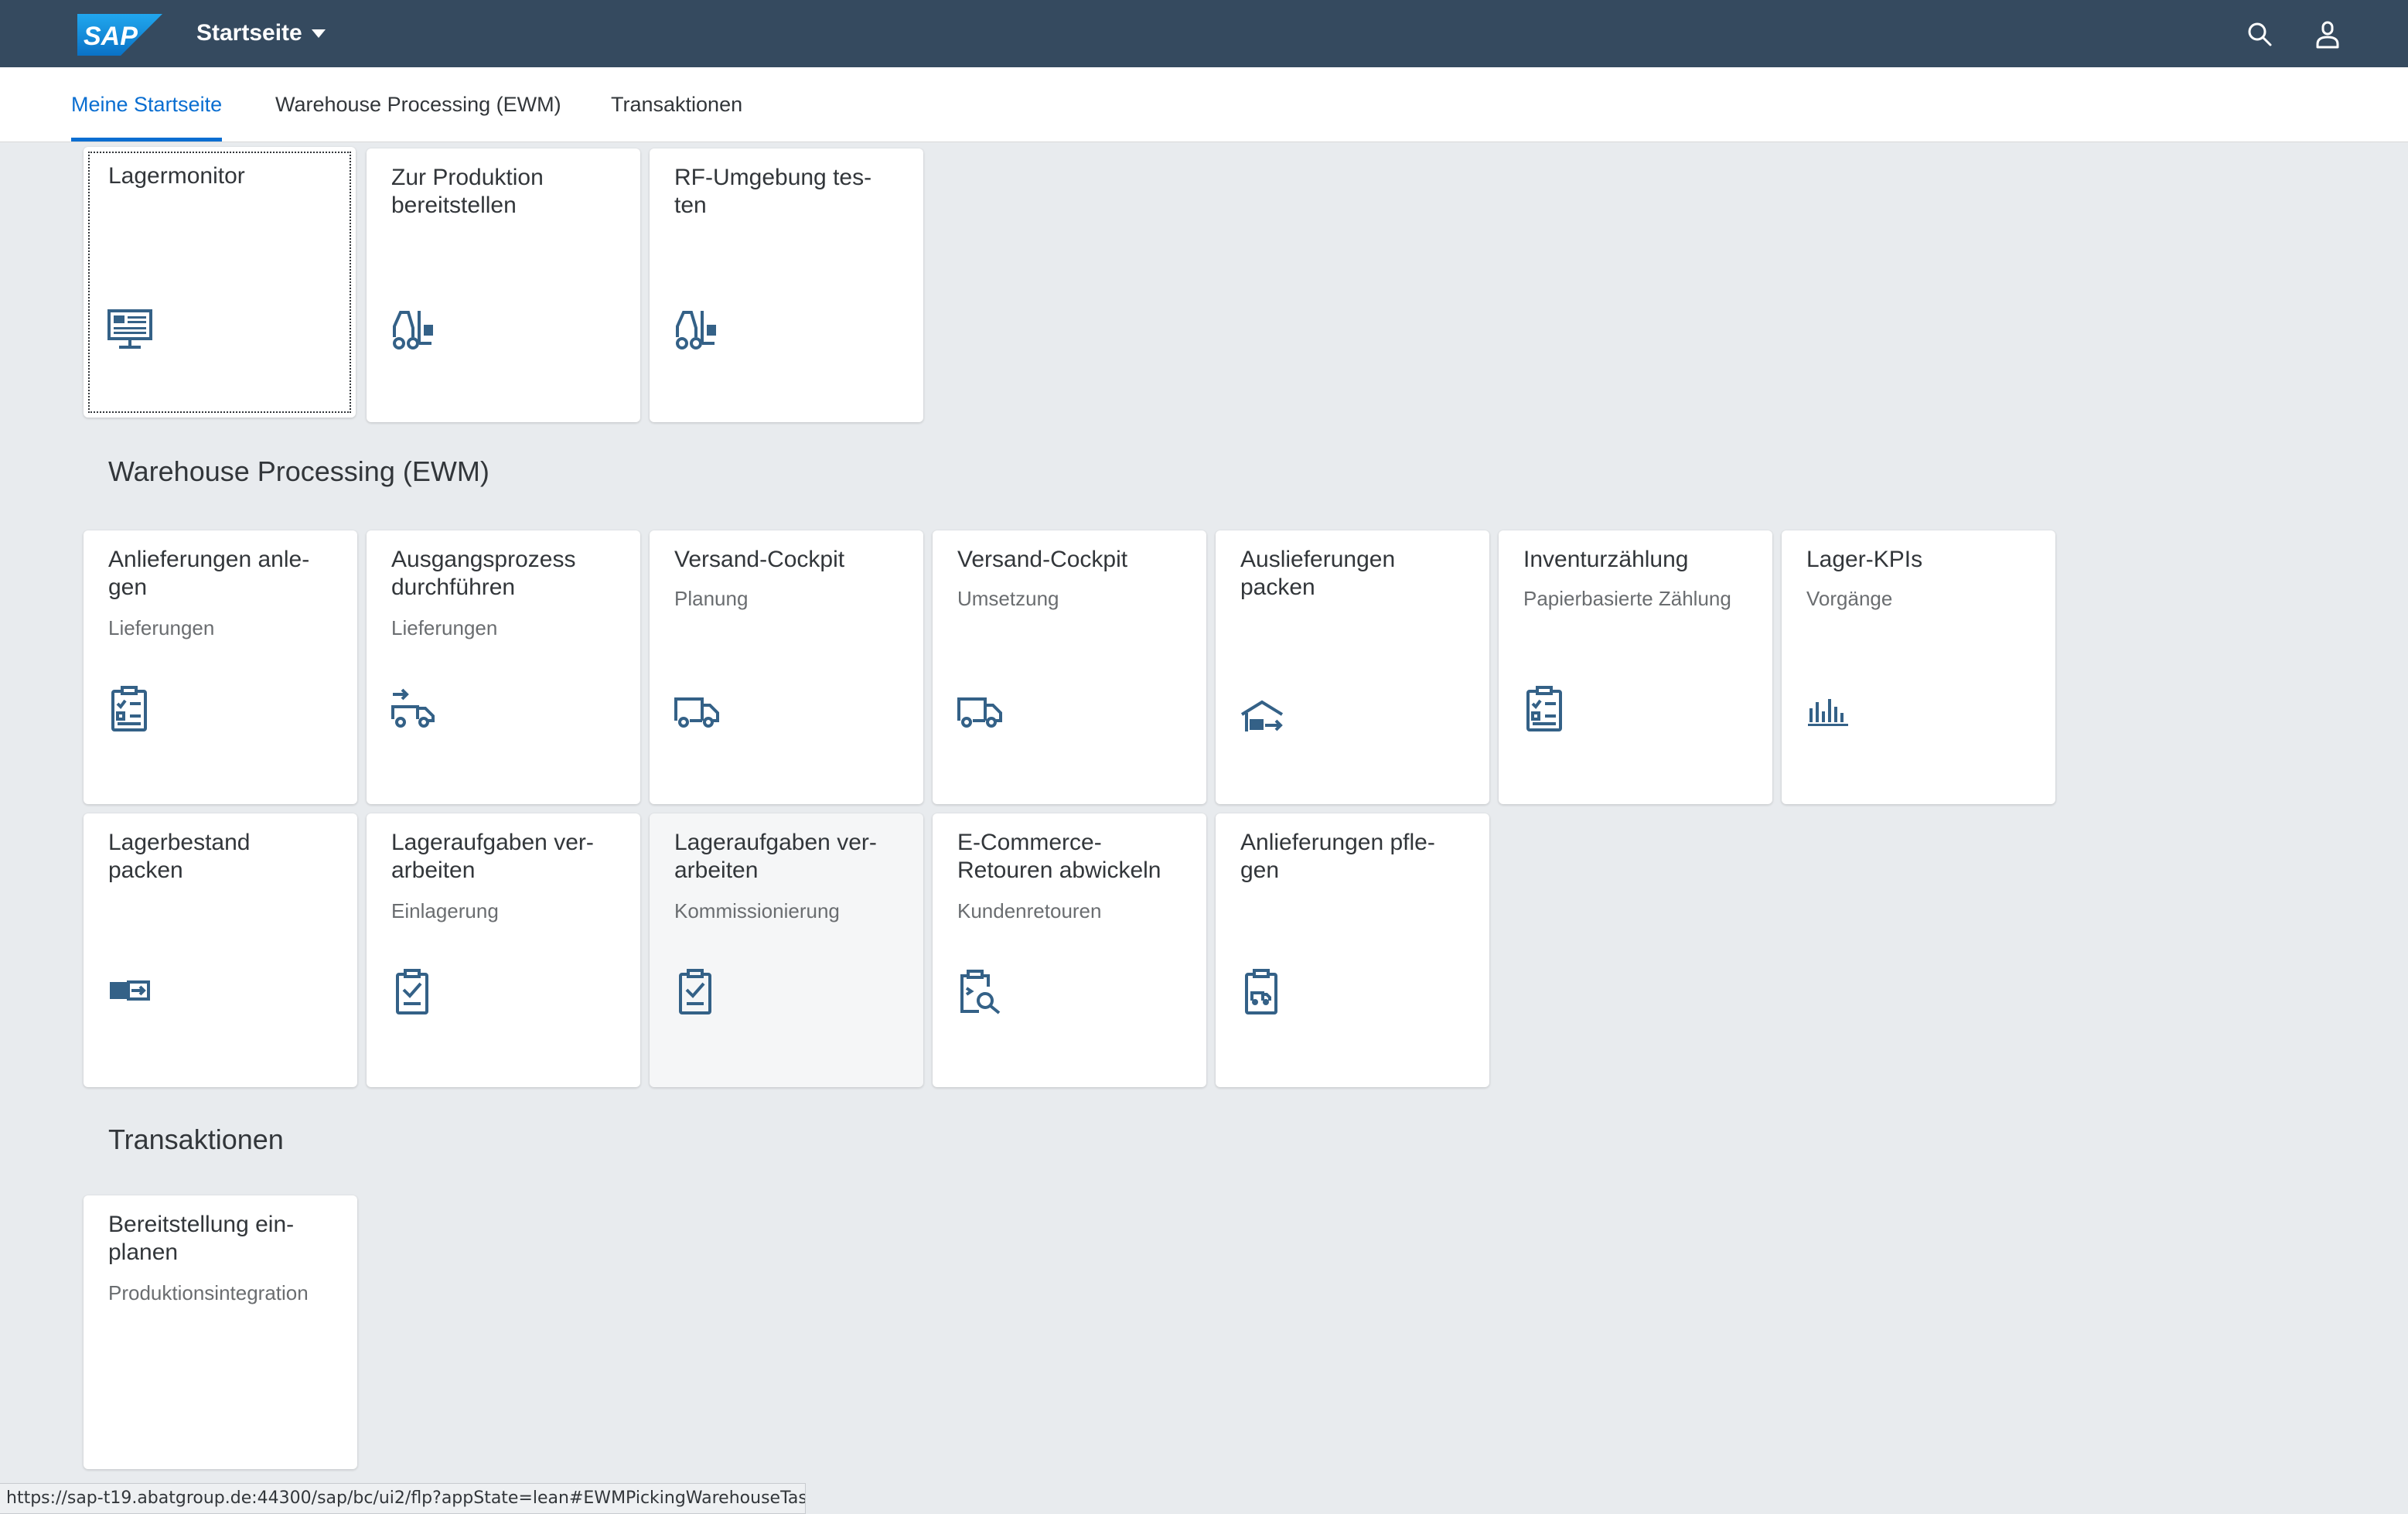 This screenshot has height=1514, width=2408. Describe the element at coordinates (418, 104) in the screenshot. I see `tab-warehouse-processing: Warehouse Processing (EWM)` at that location.